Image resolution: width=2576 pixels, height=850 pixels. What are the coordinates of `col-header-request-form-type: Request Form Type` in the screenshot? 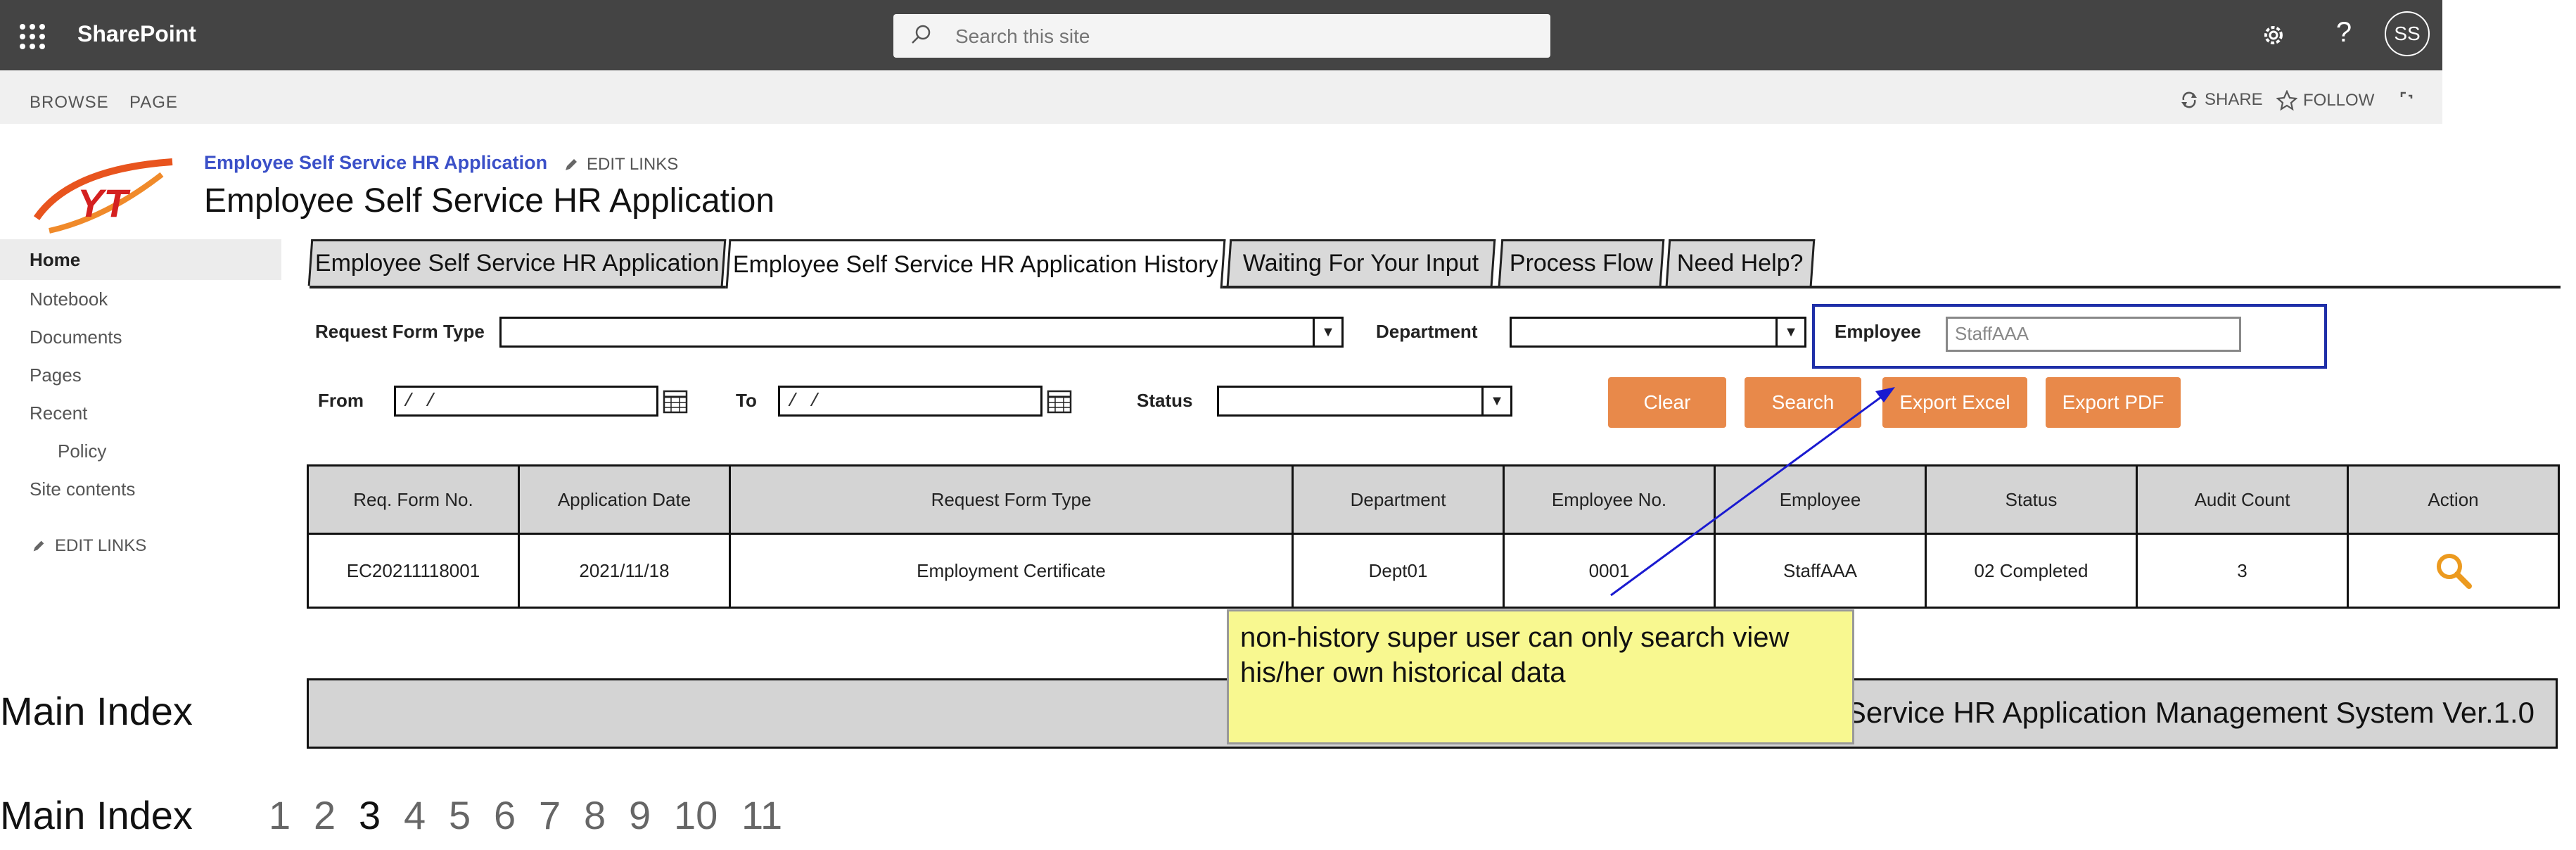 It's located at (1011, 499).